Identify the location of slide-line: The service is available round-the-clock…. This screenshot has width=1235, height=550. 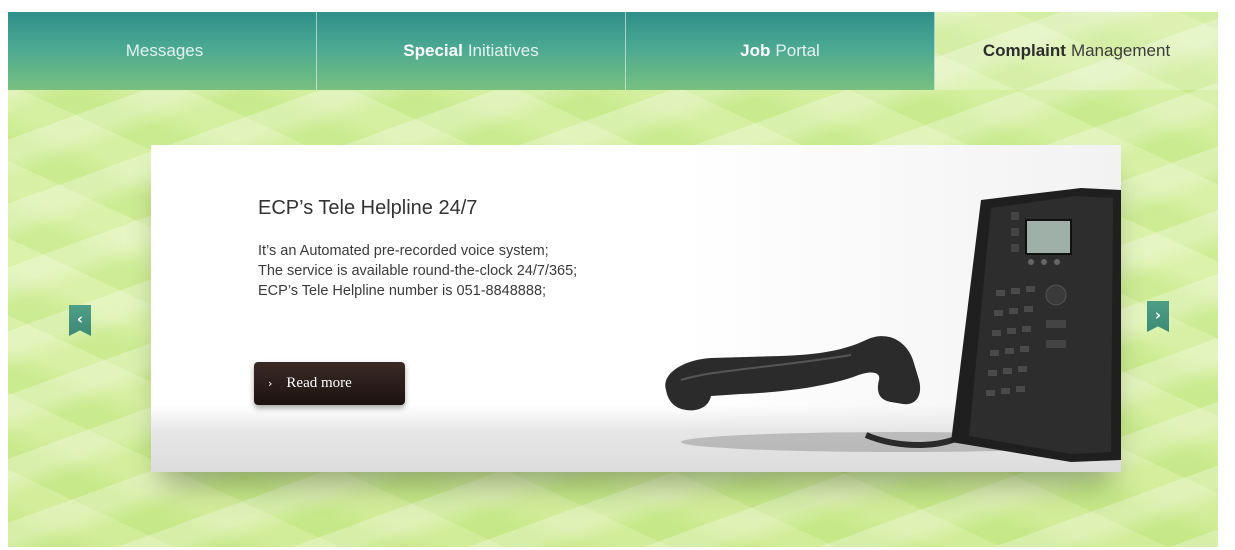
(418, 271).